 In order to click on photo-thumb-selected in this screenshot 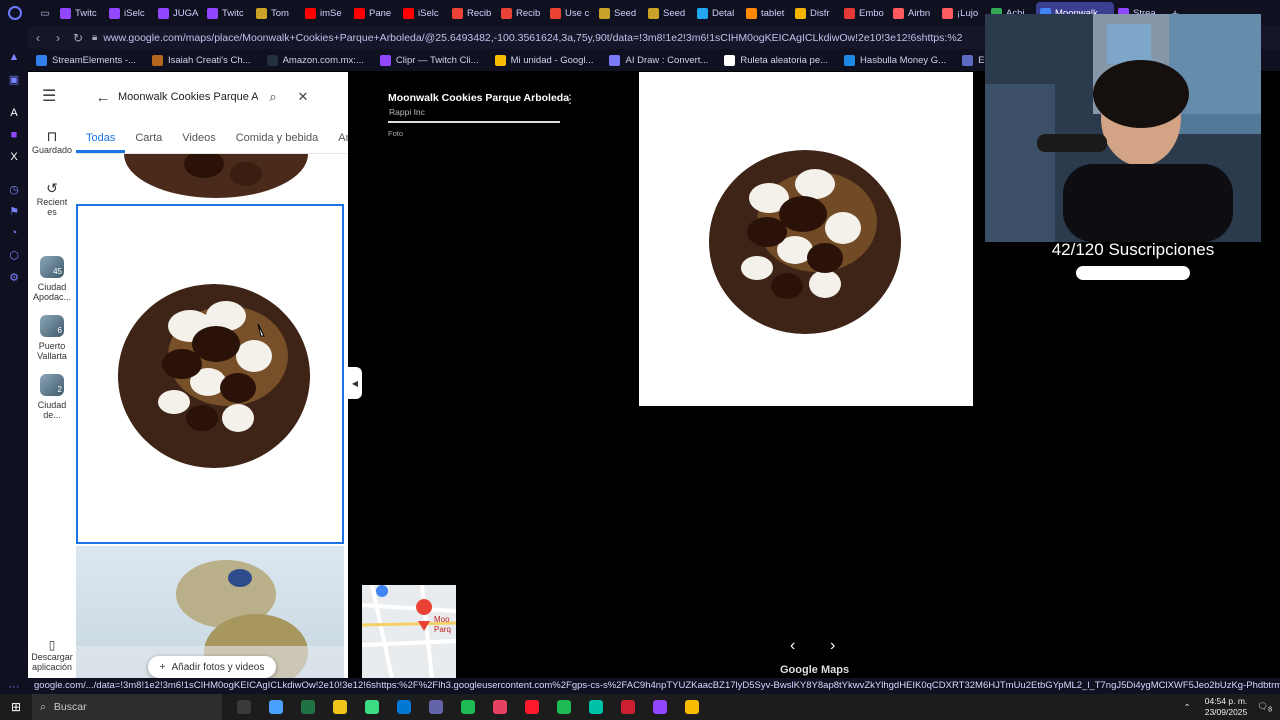, I will do `click(210, 374)`.